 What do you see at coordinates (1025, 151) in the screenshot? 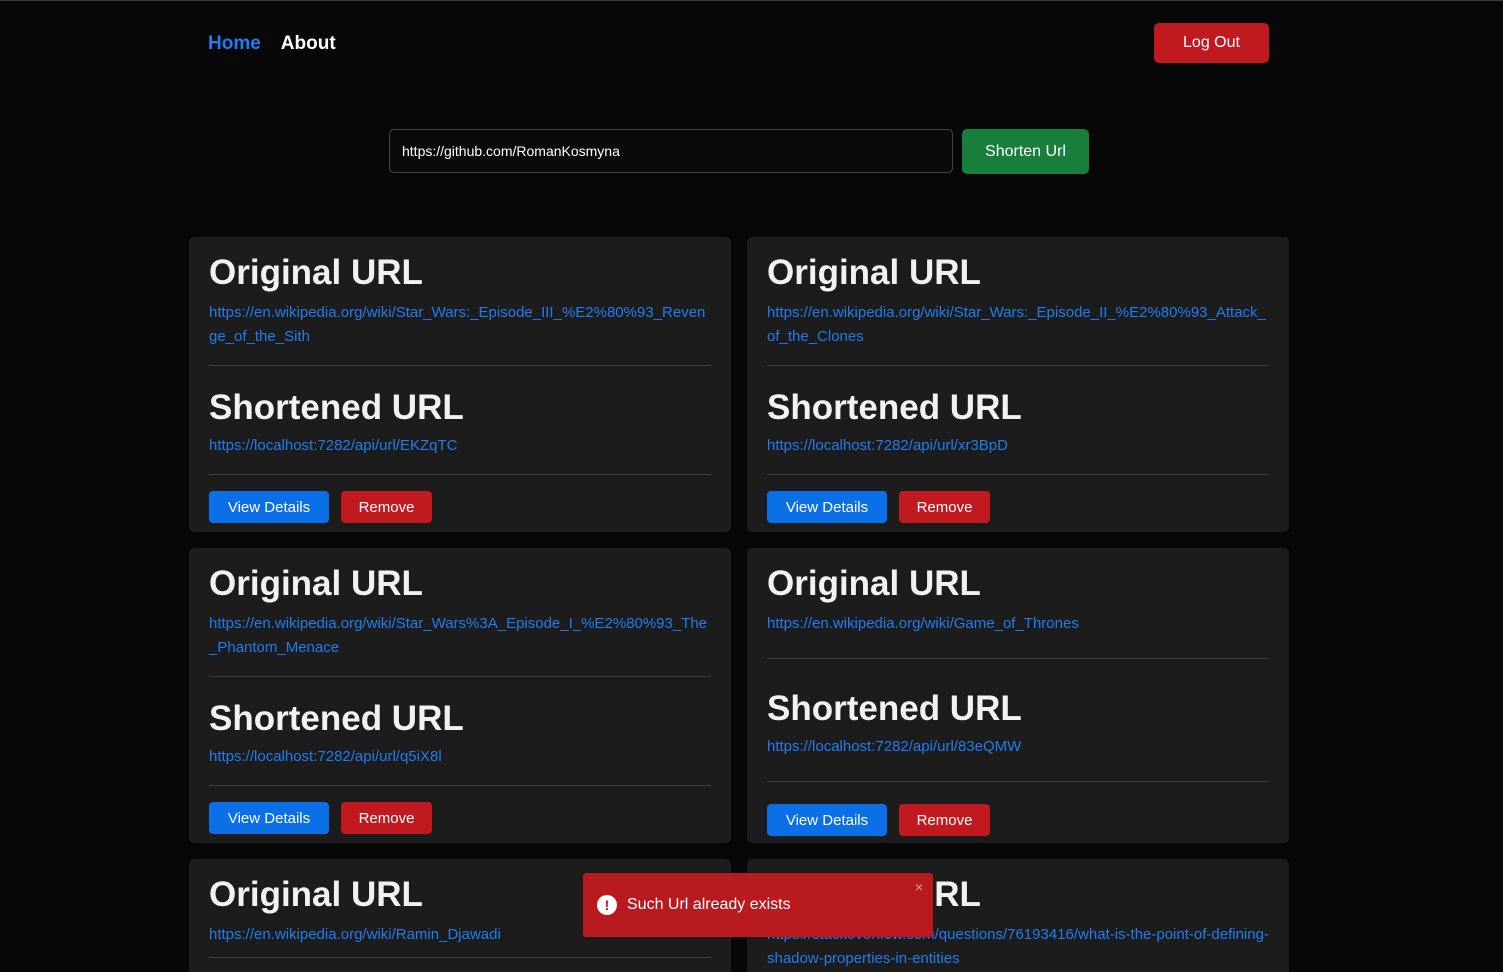
I see `shorten-url-button: Shorten Url` at bounding box center [1025, 151].